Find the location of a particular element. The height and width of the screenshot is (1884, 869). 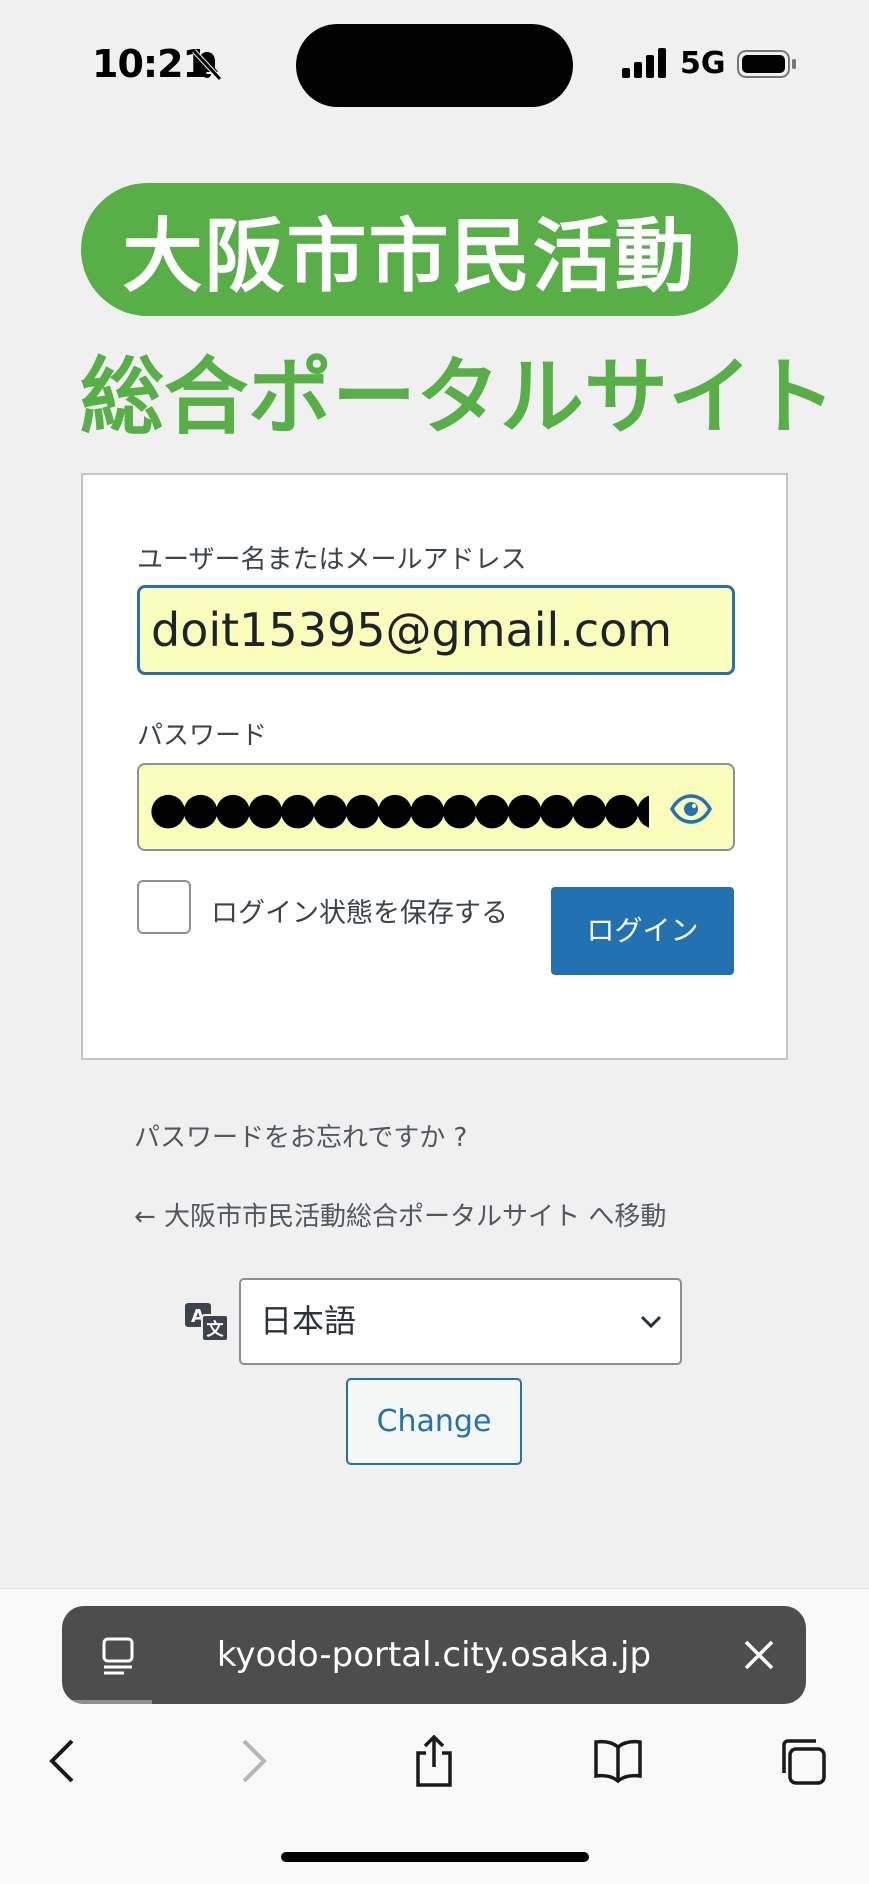

lost-password-link: パスワードをお忘れですか ? is located at coordinates (300, 1135).